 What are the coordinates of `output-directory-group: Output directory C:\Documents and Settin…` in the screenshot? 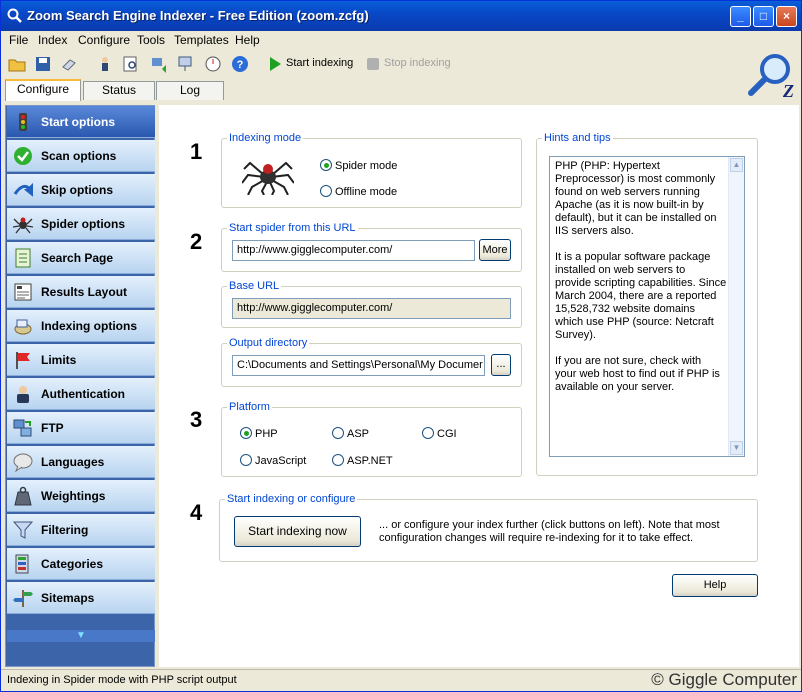 It's located at (371, 362).